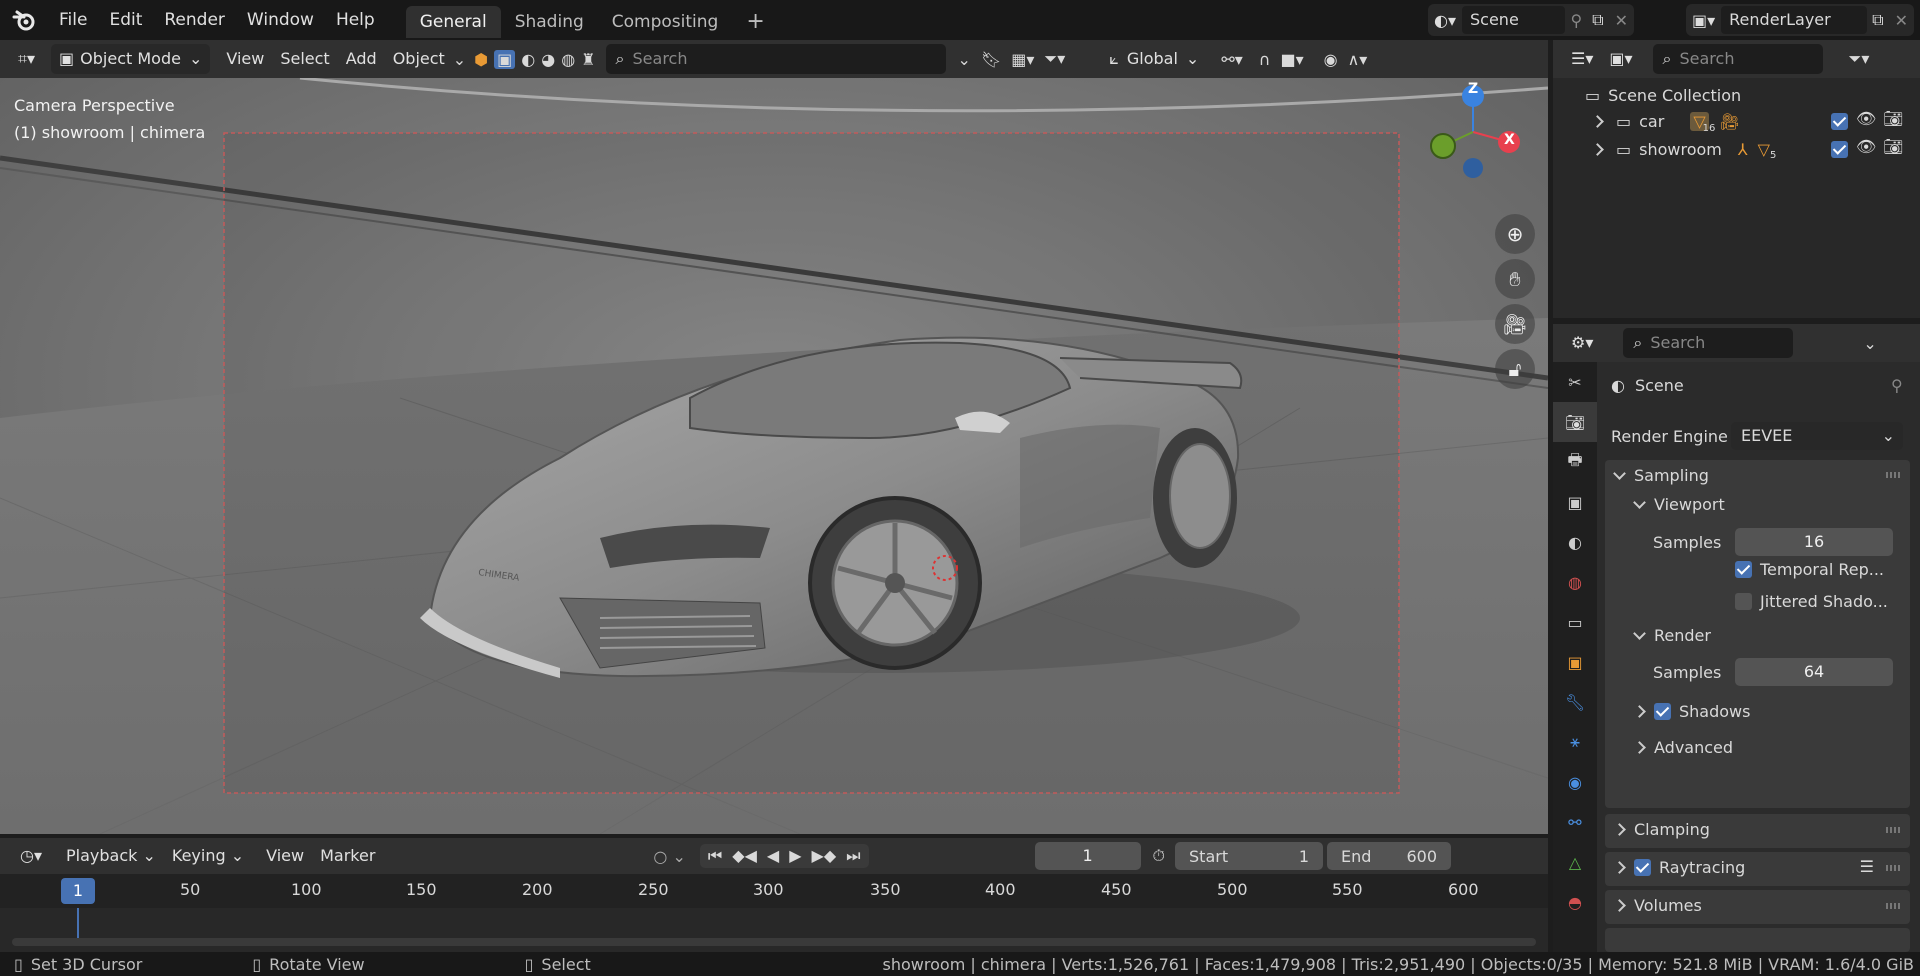  What do you see at coordinates (1663, 95) in the screenshot?
I see `scene-collection-row: ▭ Scene Collection` at bounding box center [1663, 95].